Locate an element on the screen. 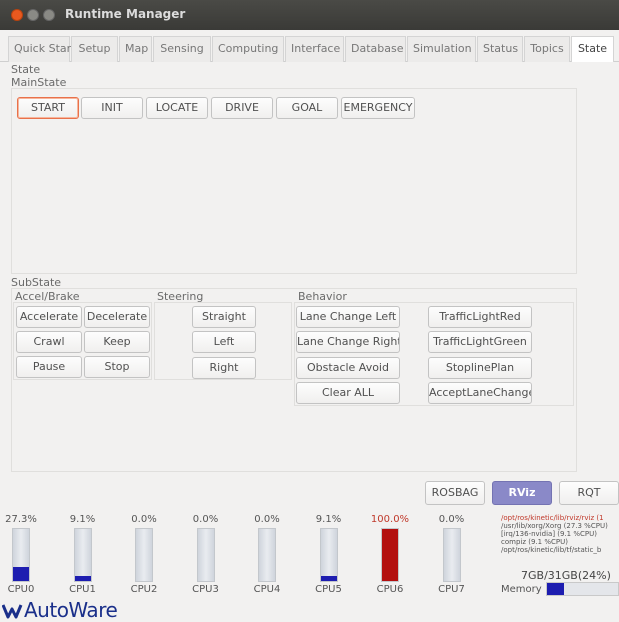 Image resolution: width=619 pixels, height=622 pixels. rviz-button: RViz is located at coordinates (522, 493).